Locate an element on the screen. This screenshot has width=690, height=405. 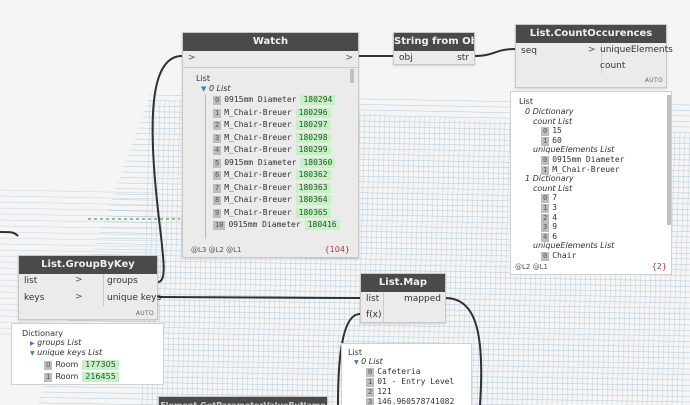
watch-list-item: 6 M_Chair-Breuer 180362 is located at coordinates (272, 174).